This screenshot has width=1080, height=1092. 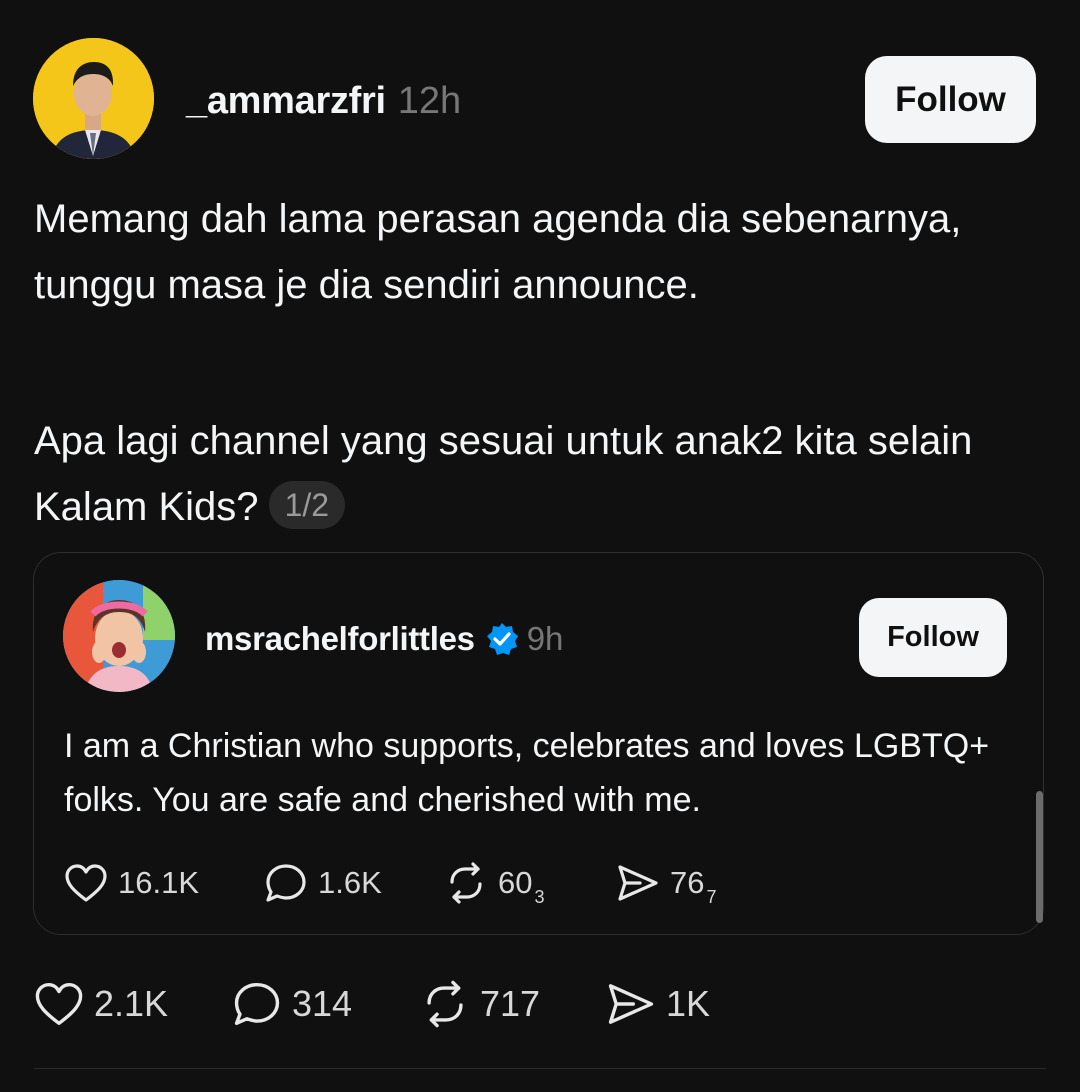 I want to click on post-divider, so click(x=540, y=1068).